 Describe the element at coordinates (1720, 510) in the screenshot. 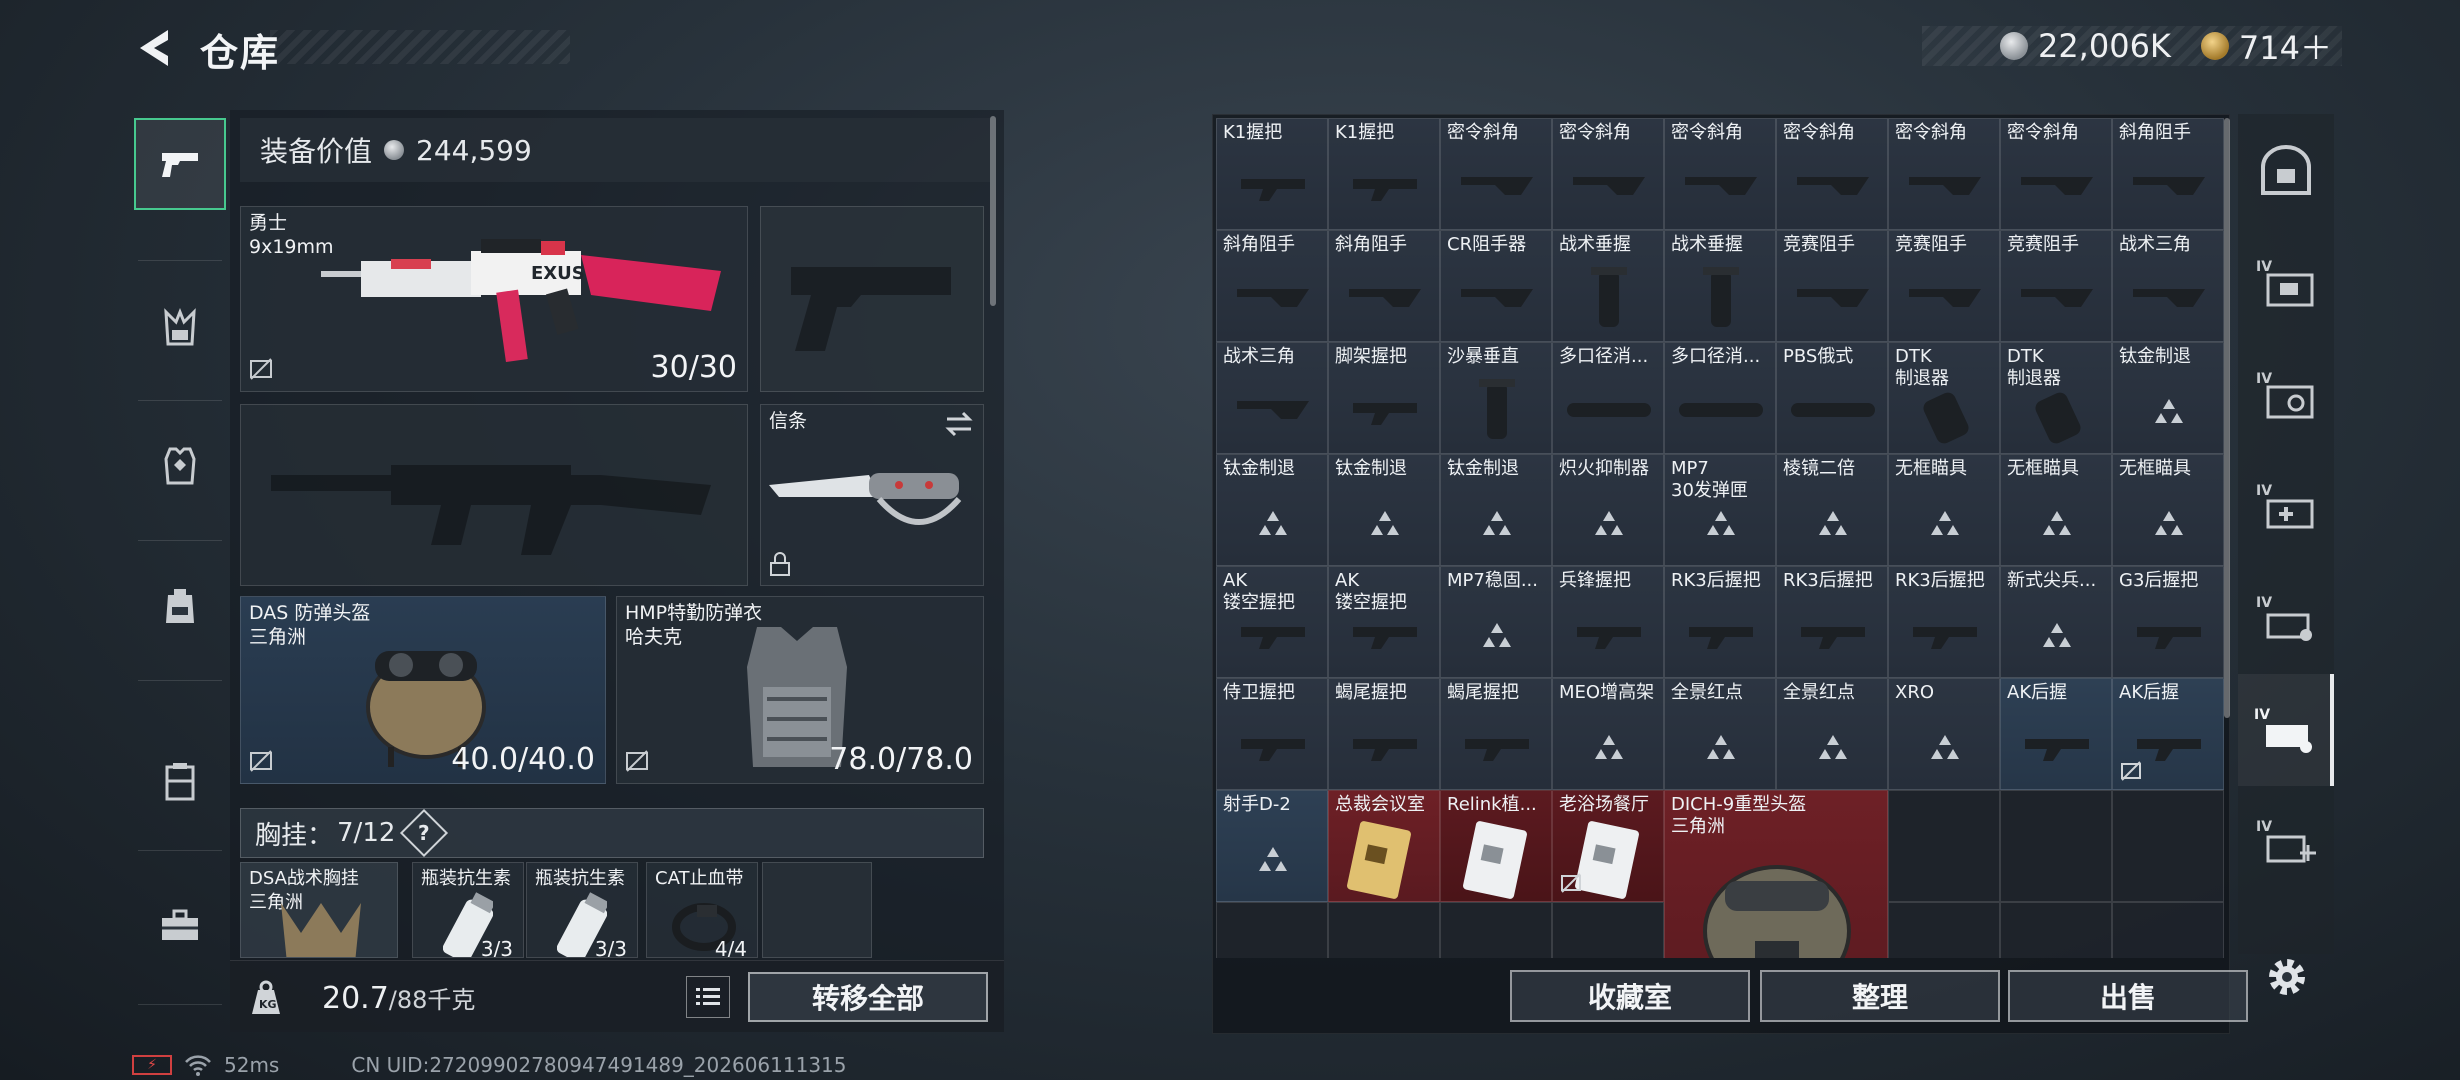

I see `storage-item: MP7 30发弹匣` at that location.